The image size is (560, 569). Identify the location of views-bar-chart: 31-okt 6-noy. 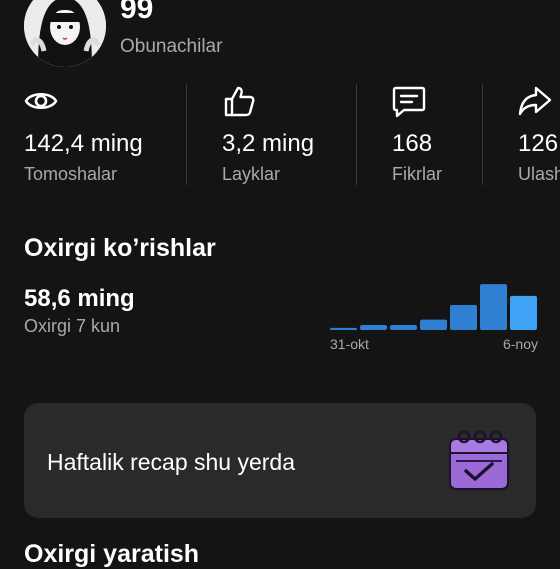
(435, 316).